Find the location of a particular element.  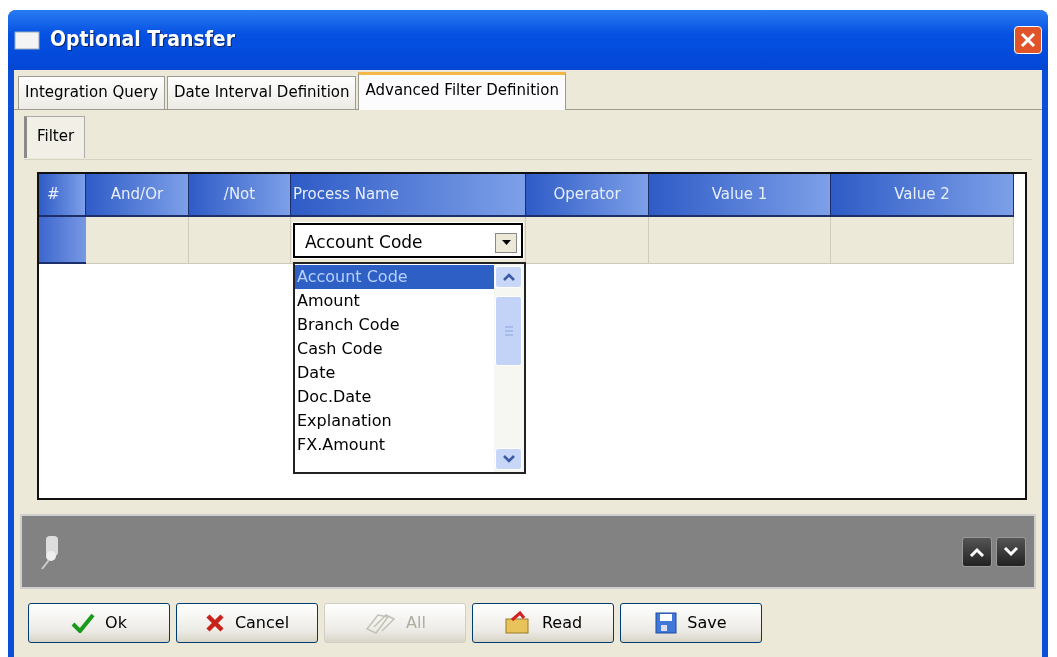

column-header: Process Name is located at coordinates (408, 195).